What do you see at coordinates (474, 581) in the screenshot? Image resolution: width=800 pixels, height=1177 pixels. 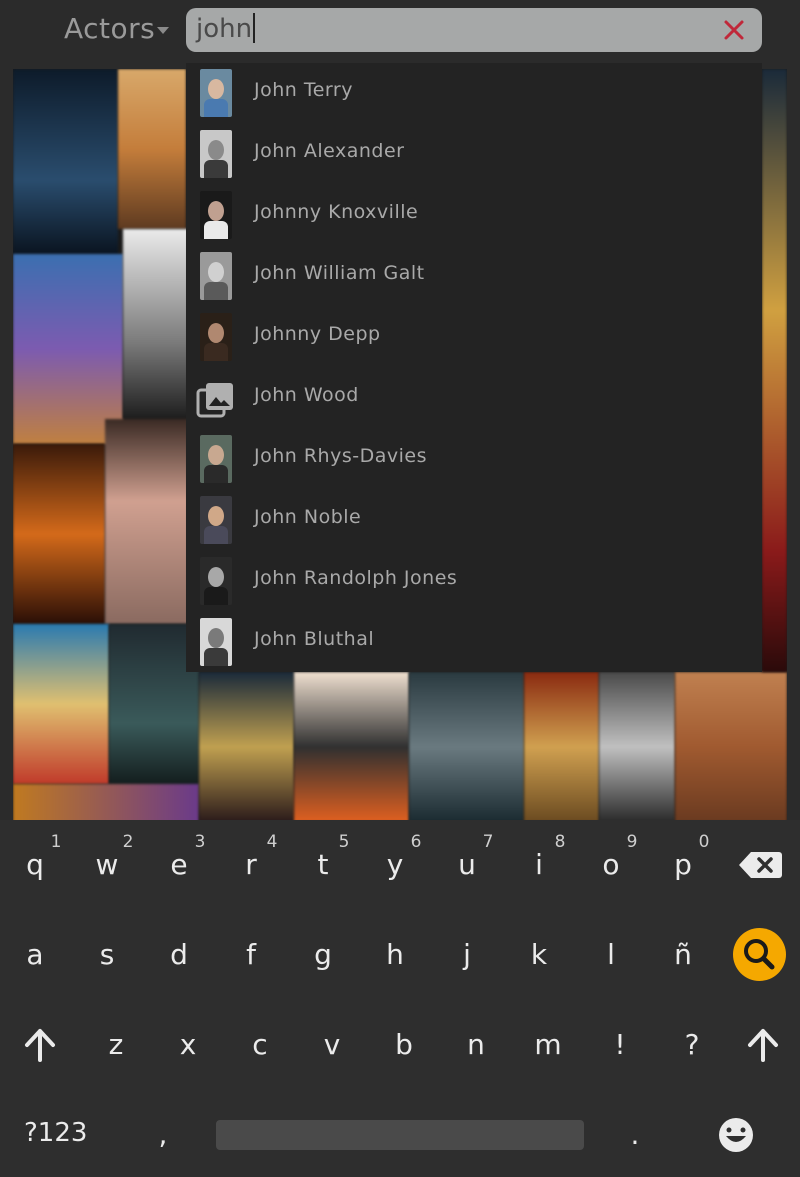 I see `suggestion-item-john-randolph-jones: John Randolph Jones` at bounding box center [474, 581].